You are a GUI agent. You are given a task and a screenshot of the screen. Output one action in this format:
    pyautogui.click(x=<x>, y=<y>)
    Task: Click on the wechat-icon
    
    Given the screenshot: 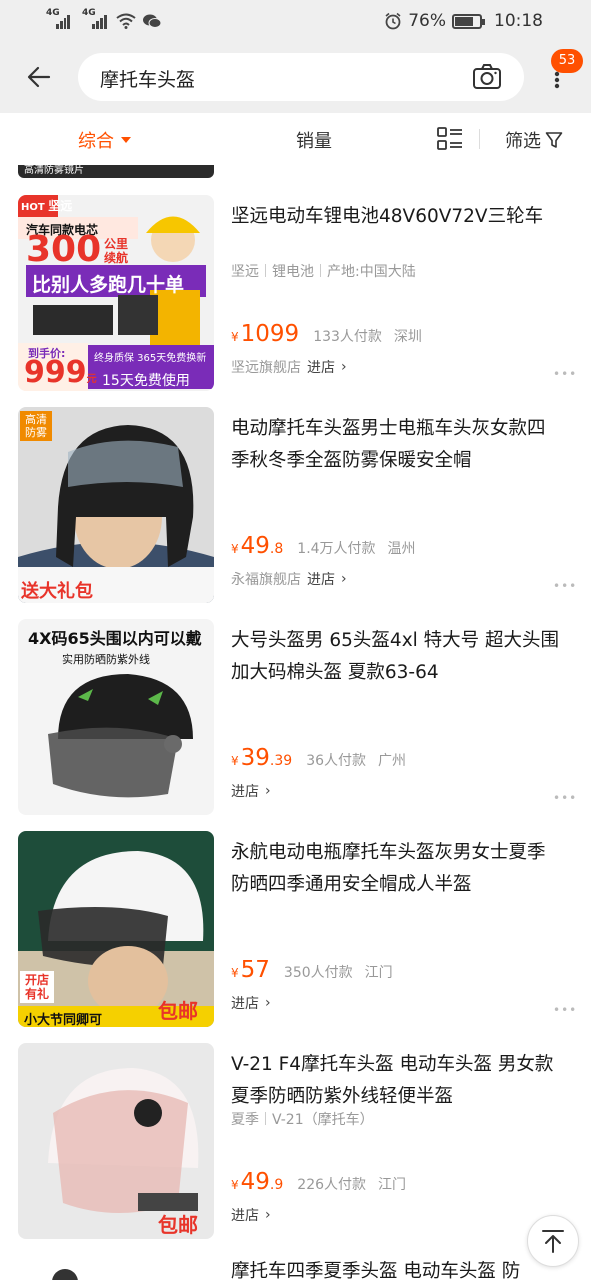 What is the action you would take?
    pyautogui.click(x=152, y=21)
    